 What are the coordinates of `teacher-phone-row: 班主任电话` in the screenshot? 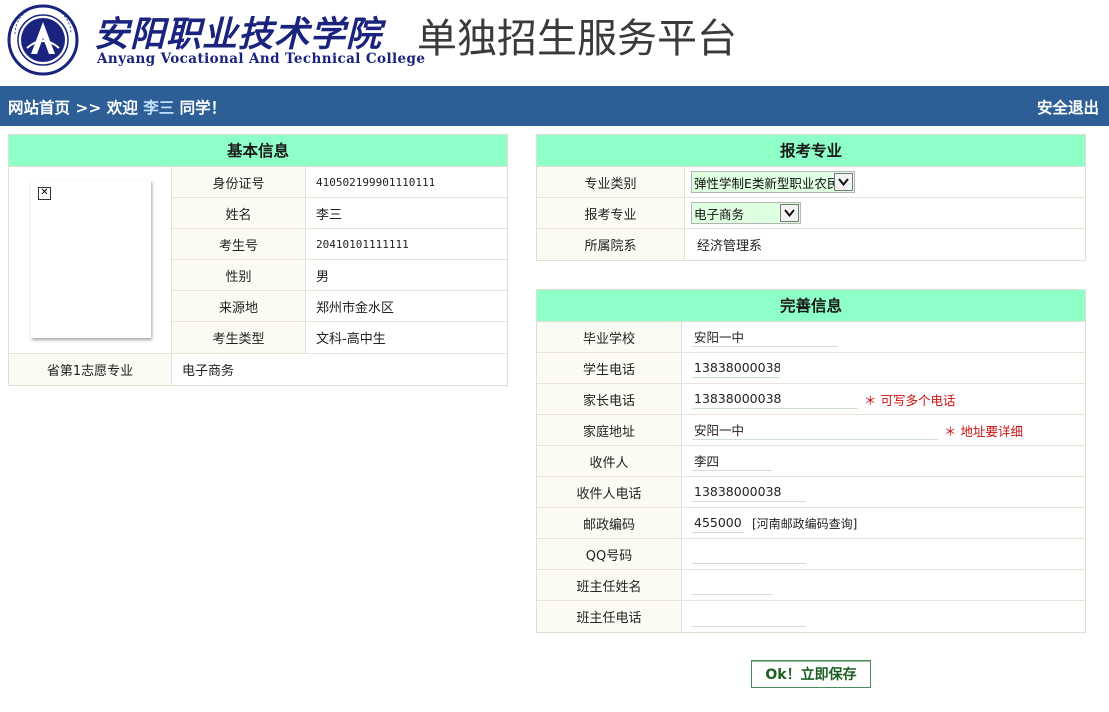 It's located at (811, 616).